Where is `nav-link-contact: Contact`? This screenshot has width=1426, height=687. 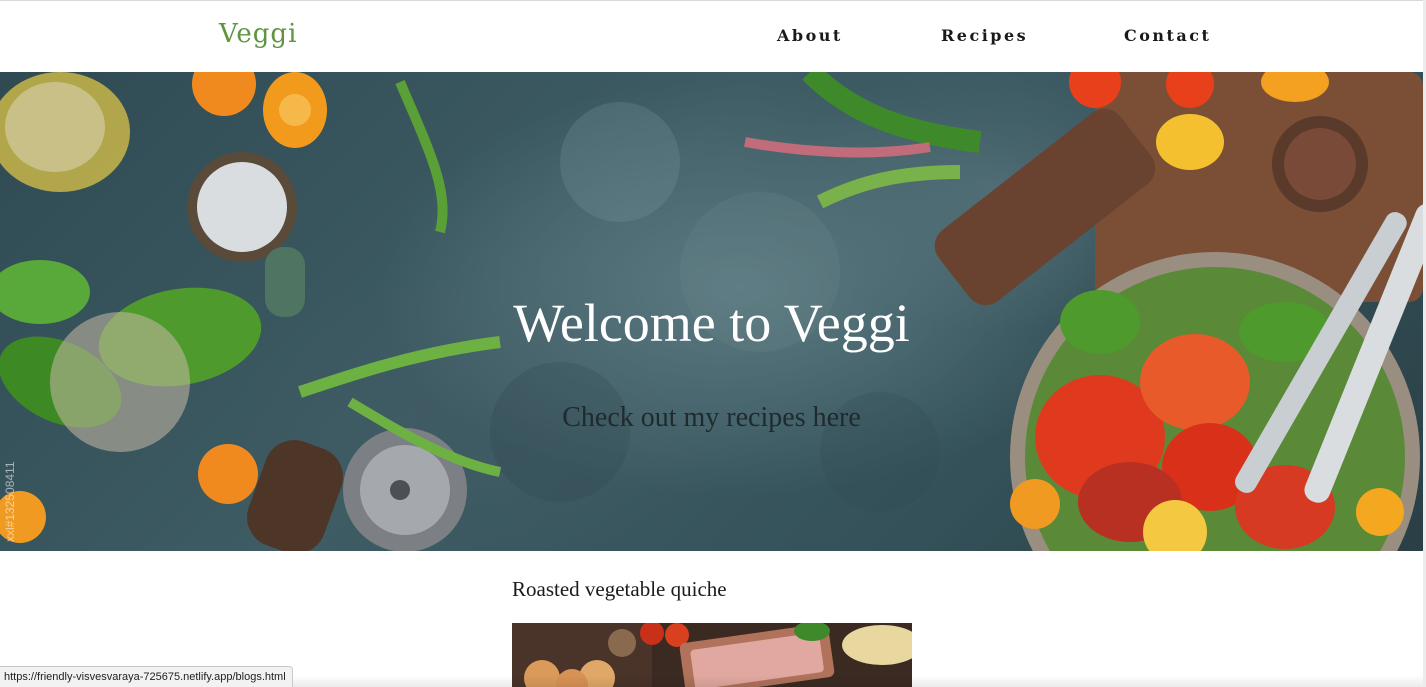
nav-link-contact: Contact is located at coordinates (1167, 35).